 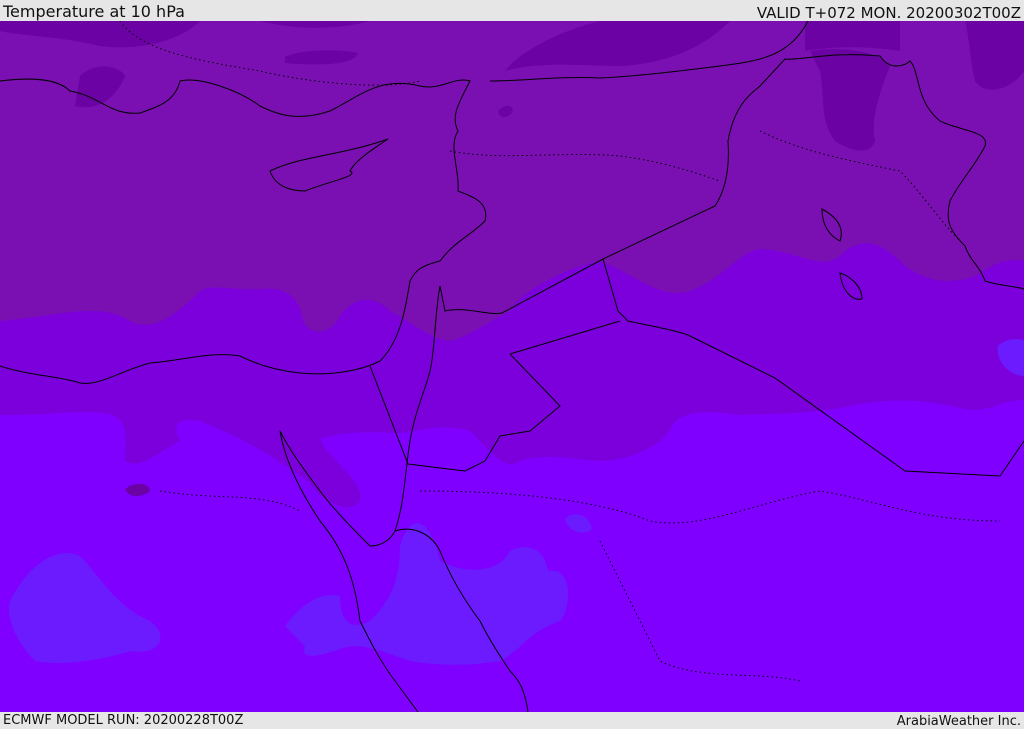 What do you see at coordinates (94, 11) in the screenshot?
I see `map-title: Temperature at 10 hPa` at bounding box center [94, 11].